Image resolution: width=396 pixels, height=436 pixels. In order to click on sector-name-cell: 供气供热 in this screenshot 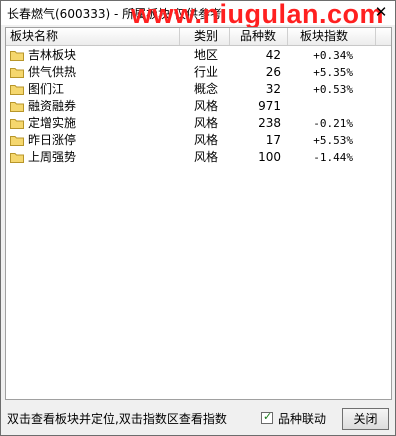, I will do `click(93, 72)`.